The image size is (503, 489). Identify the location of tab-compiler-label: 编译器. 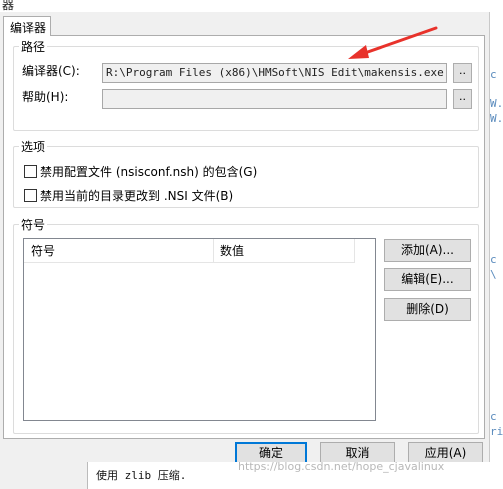
(28, 28).